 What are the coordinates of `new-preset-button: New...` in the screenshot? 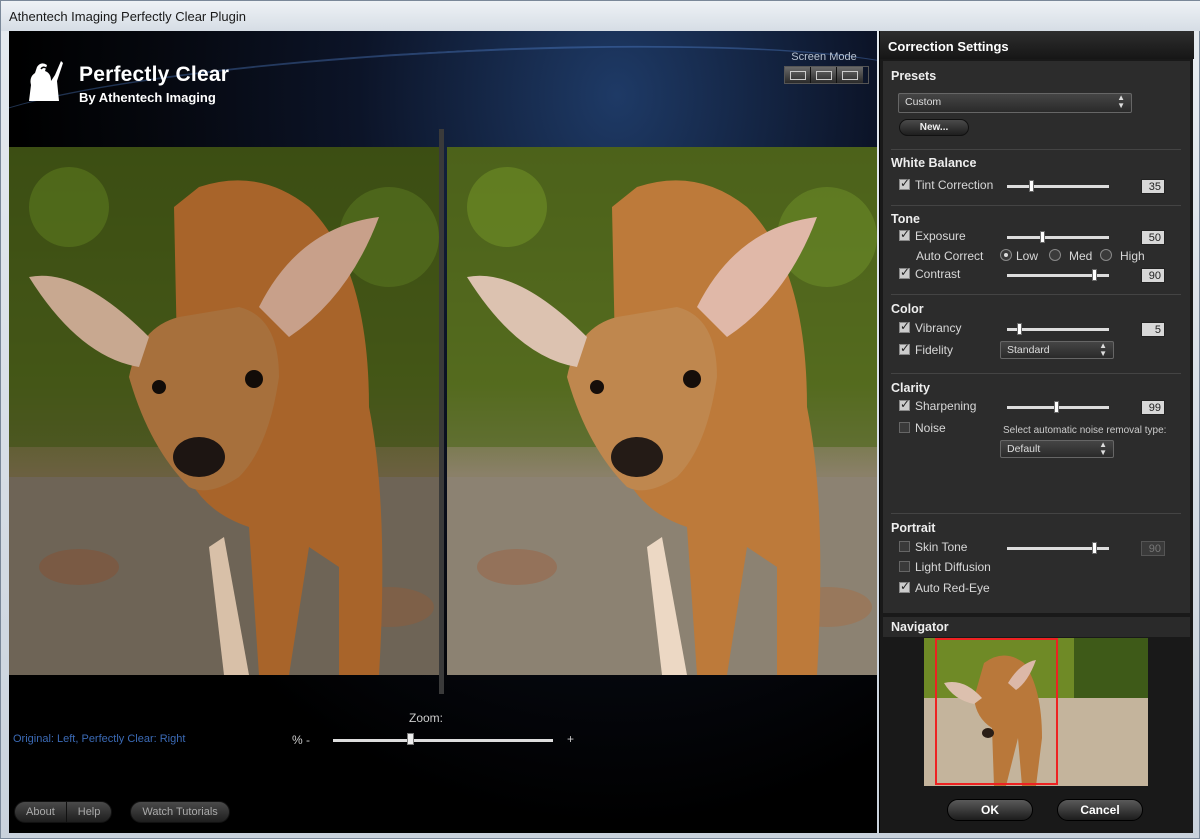 It's located at (934, 127).